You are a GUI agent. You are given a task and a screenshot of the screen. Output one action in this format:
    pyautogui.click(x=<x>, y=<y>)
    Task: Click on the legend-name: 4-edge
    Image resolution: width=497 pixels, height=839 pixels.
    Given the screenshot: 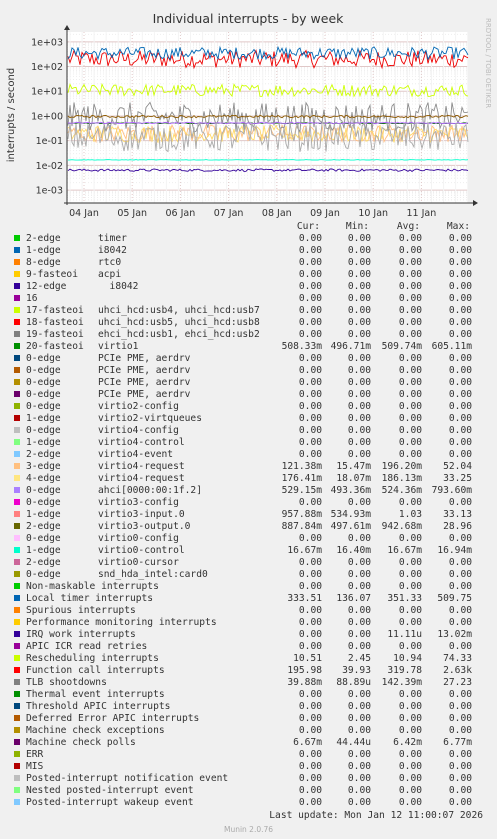 What is the action you would take?
    pyautogui.click(x=43, y=478)
    